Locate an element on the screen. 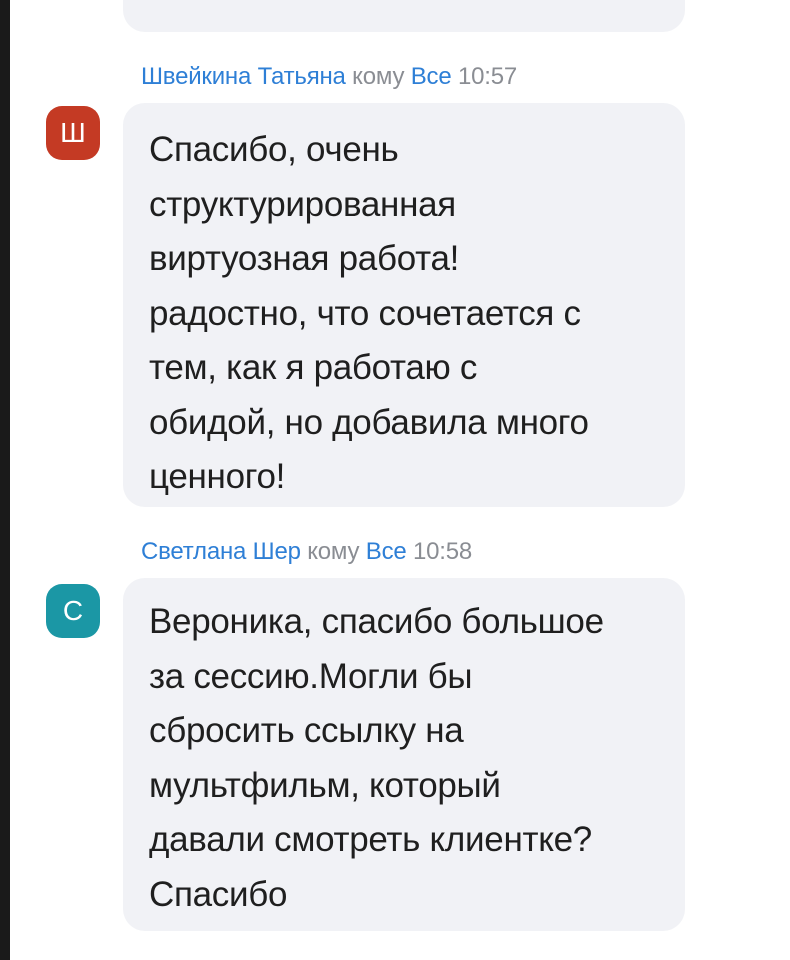 The height and width of the screenshot is (960, 790). sender-name: Швейкина Татьяна is located at coordinates (243, 76).